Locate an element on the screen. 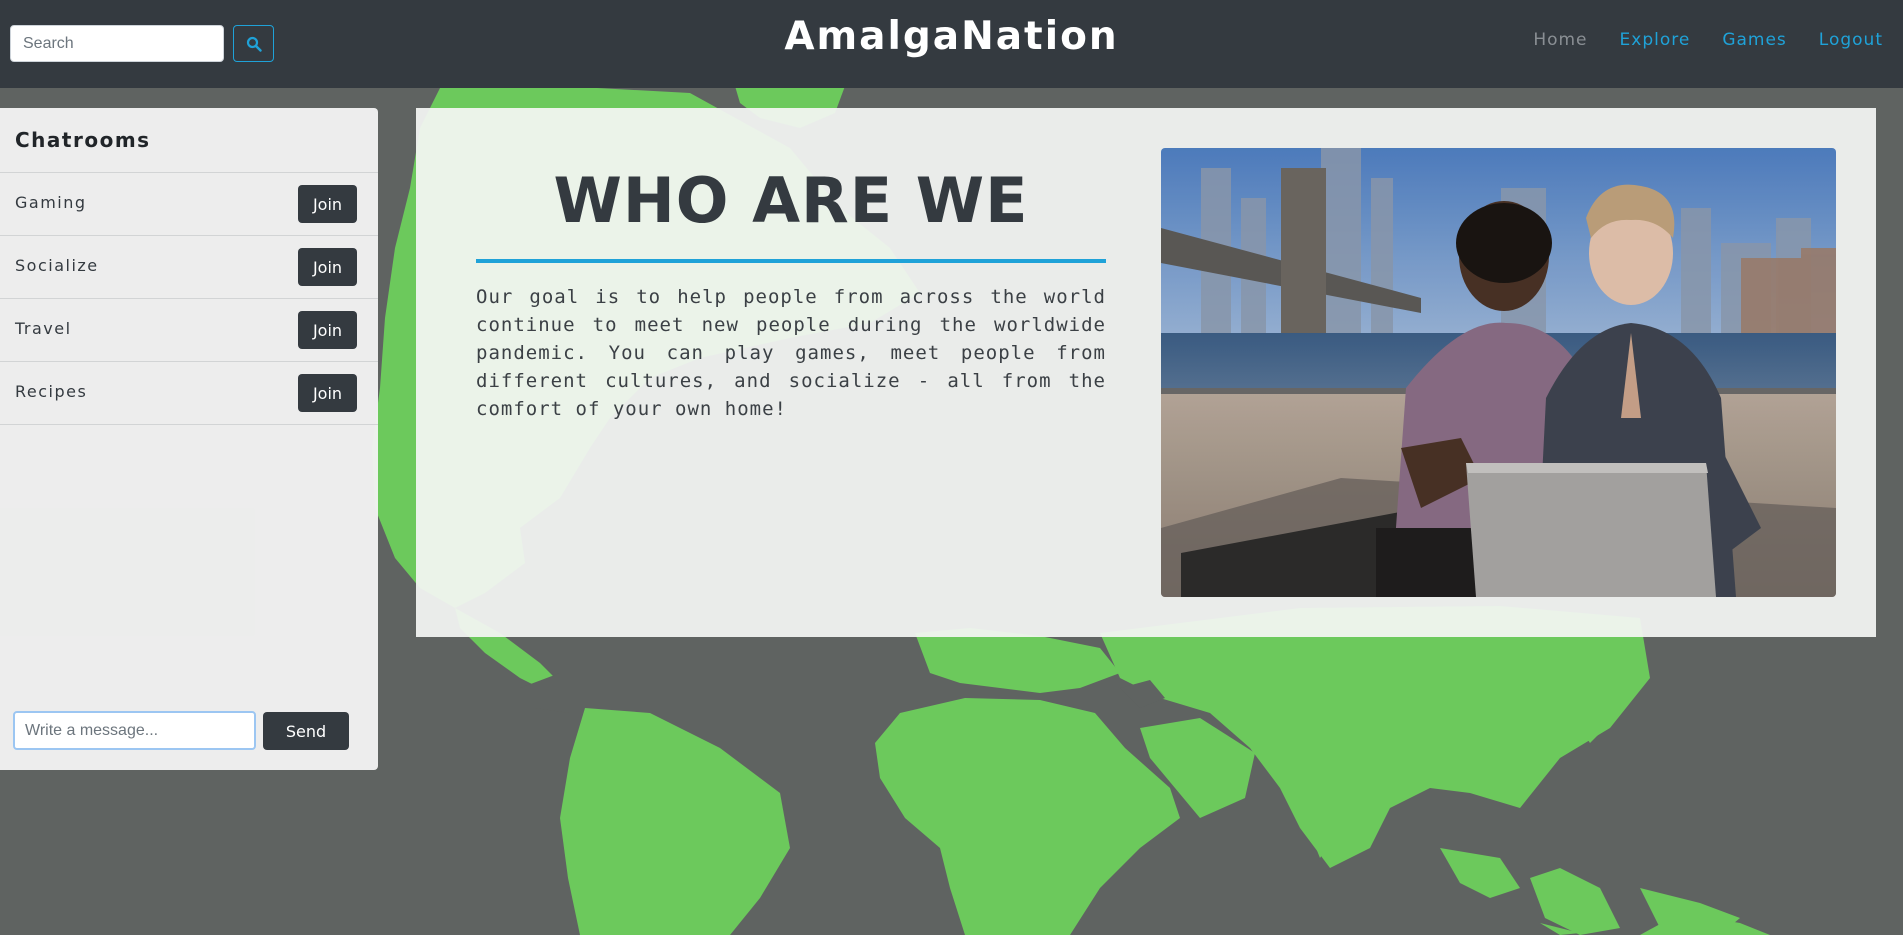  nav-logout-link: Logout is located at coordinates (1851, 40).